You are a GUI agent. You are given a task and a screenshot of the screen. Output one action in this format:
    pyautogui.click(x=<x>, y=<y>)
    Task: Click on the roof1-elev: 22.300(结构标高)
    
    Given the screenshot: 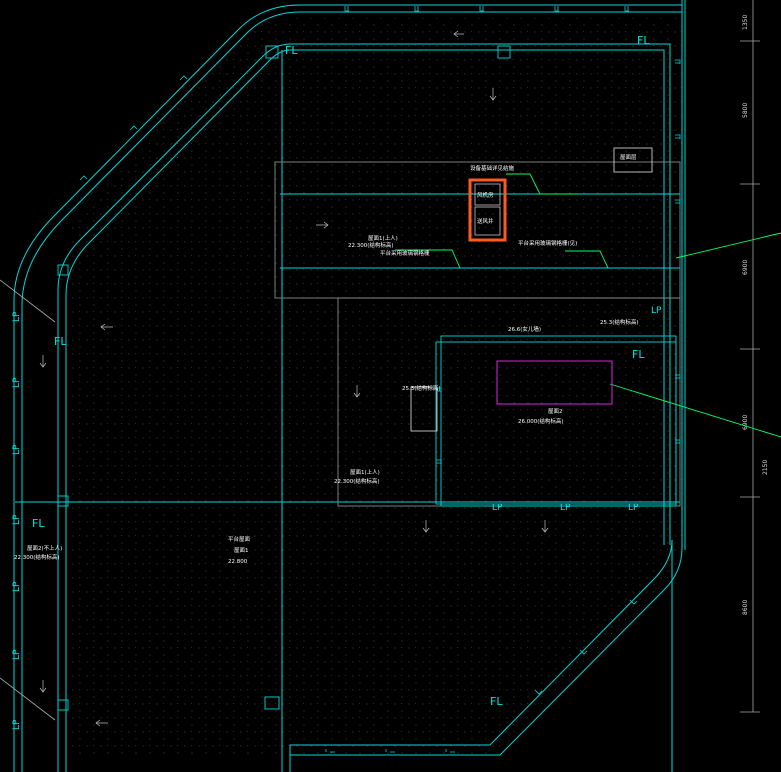 What is the action you would take?
    pyautogui.click(x=371, y=245)
    